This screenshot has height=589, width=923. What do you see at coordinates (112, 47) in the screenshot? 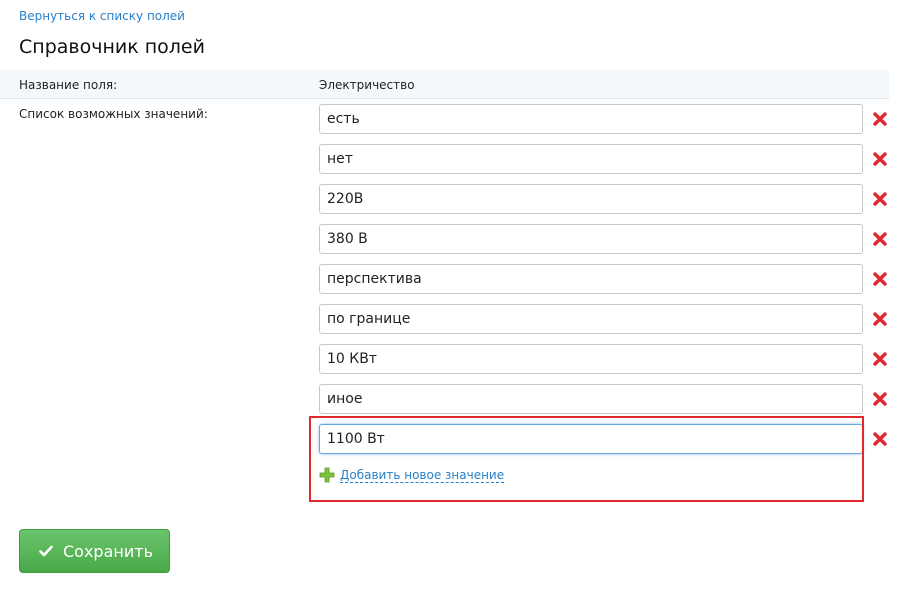
I see `page-title: Справочник полей` at bounding box center [112, 47].